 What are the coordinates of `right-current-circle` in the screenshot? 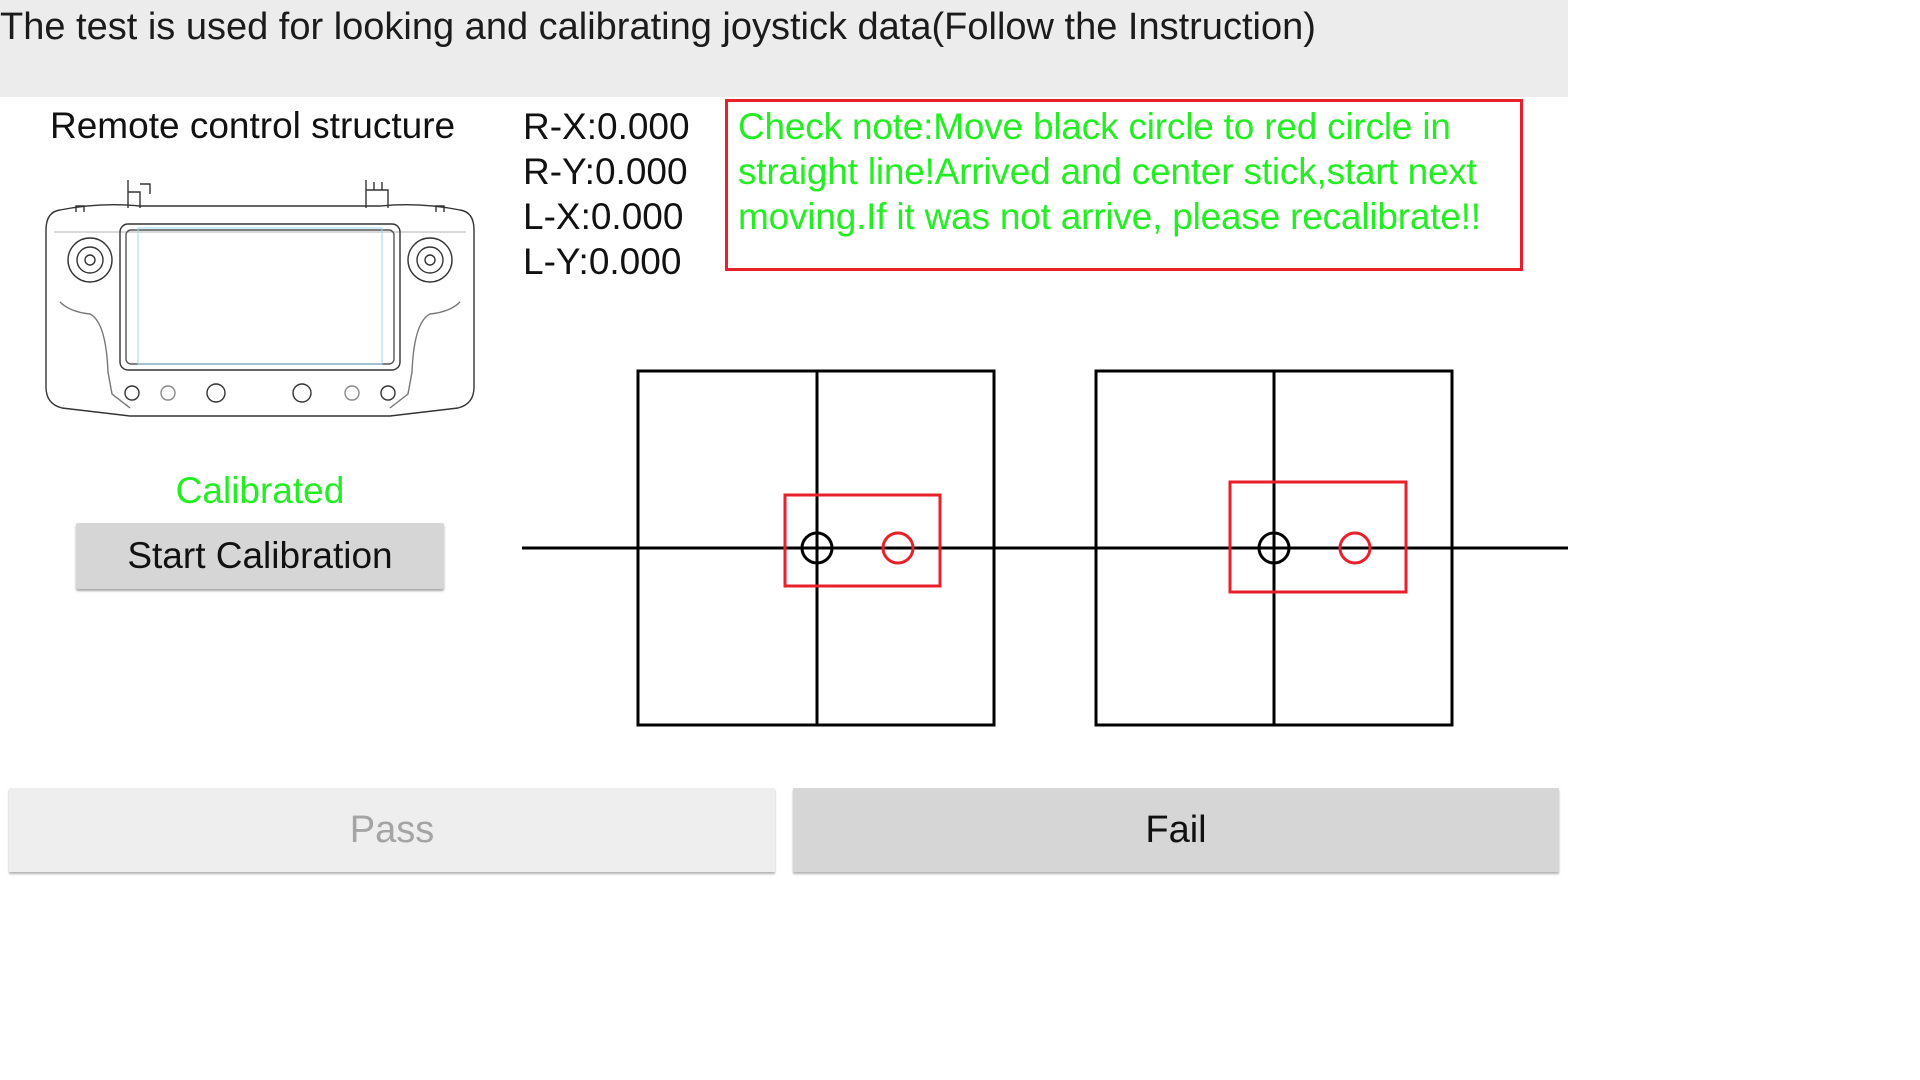 It's located at (1274, 548).